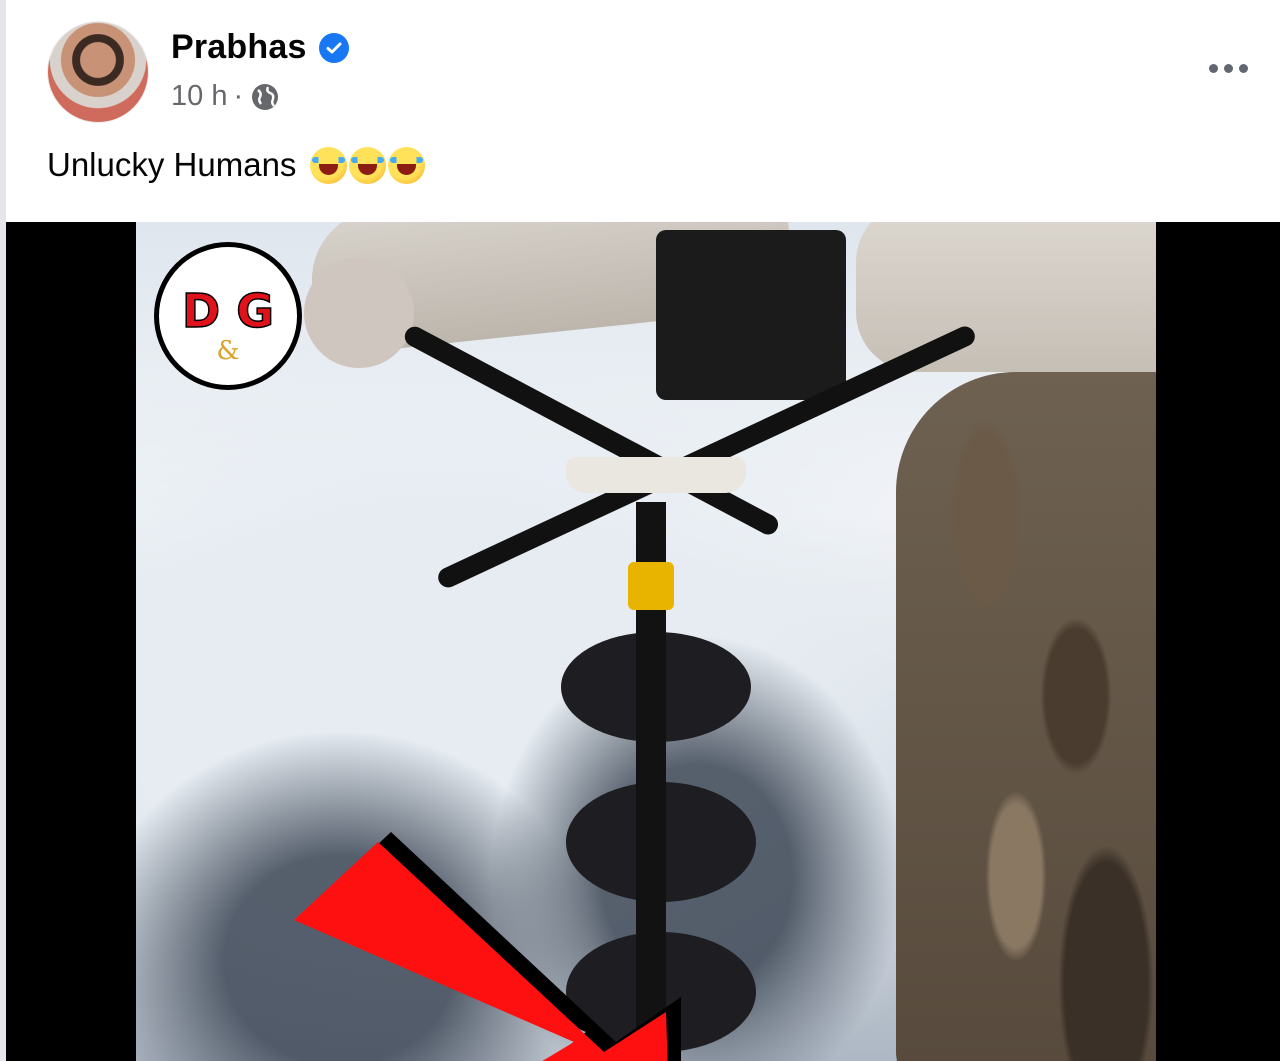 Image resolution: width=1280 pixels, height=1061 pixels. I want to click on more-options-icon, so click(1228, 68).